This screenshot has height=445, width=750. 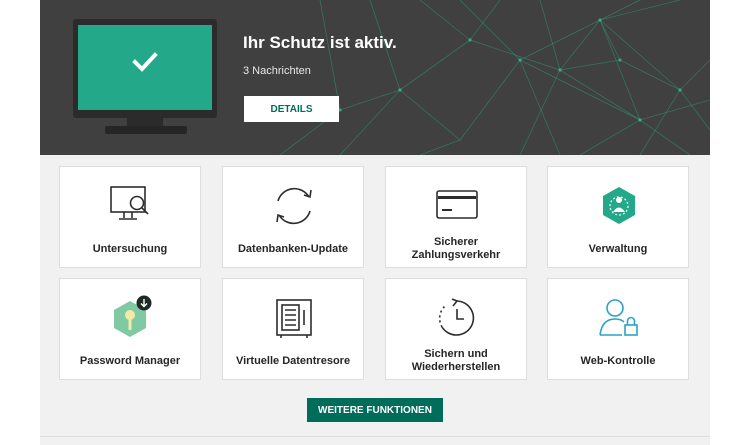 I want to click on tile-label: Virtuelle Datentresore, so click(x=293, y=360).